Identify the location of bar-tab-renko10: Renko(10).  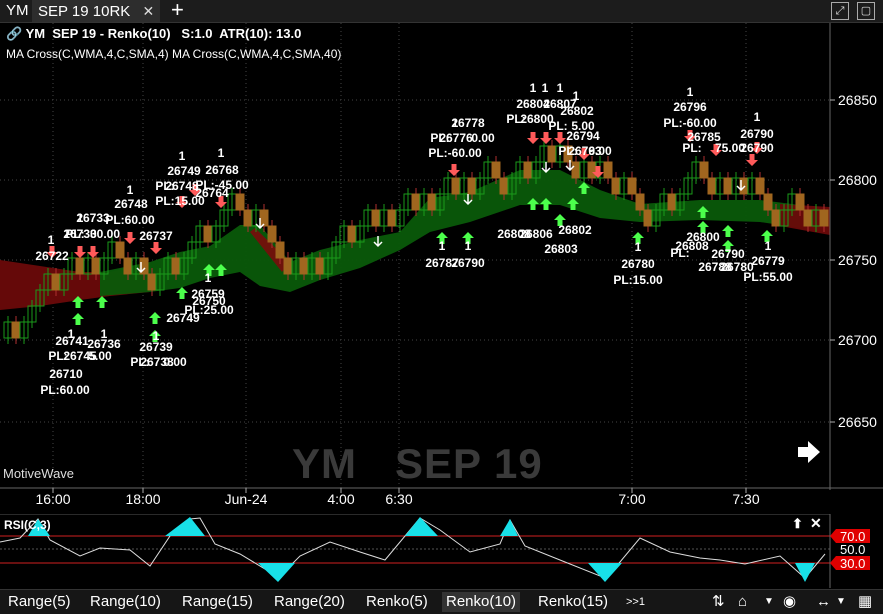
(481, 602).